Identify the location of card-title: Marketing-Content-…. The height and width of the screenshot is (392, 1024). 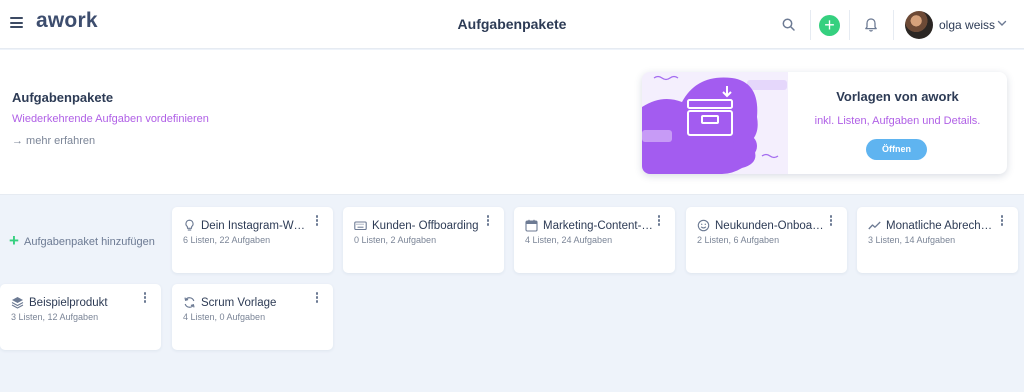
(598, 226).